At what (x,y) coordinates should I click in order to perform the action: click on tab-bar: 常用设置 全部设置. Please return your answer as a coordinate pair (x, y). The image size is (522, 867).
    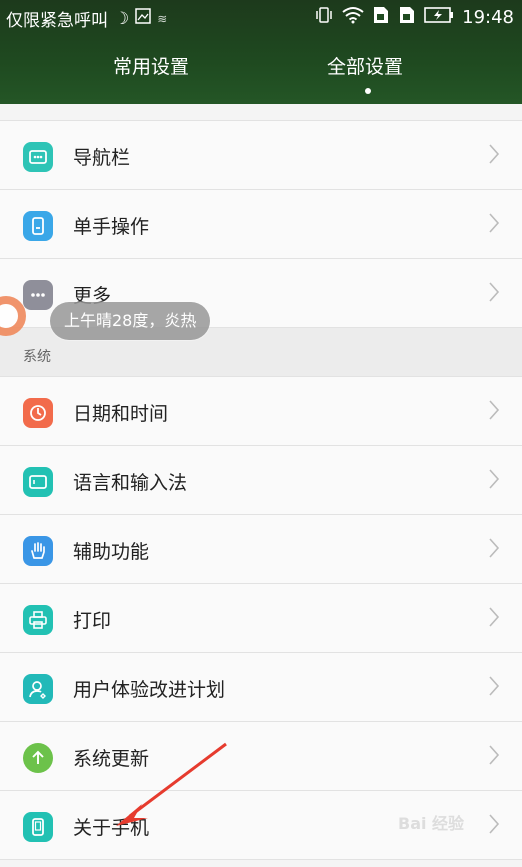
    Looking at the image, I should click on (261, 72).